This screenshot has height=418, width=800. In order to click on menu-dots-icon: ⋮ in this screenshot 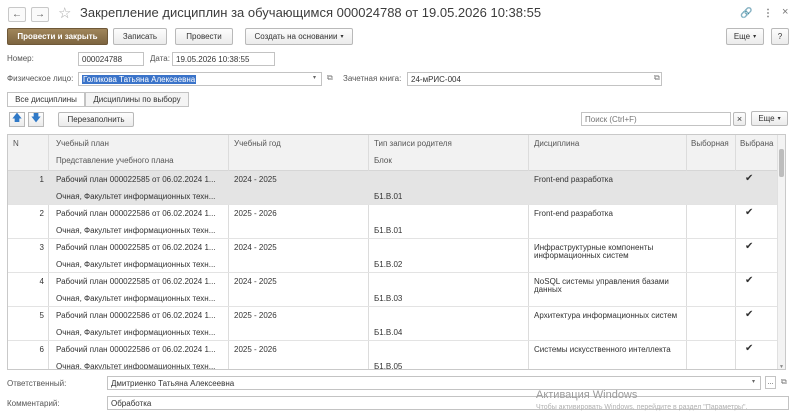, I will do `click(768, 13)`.